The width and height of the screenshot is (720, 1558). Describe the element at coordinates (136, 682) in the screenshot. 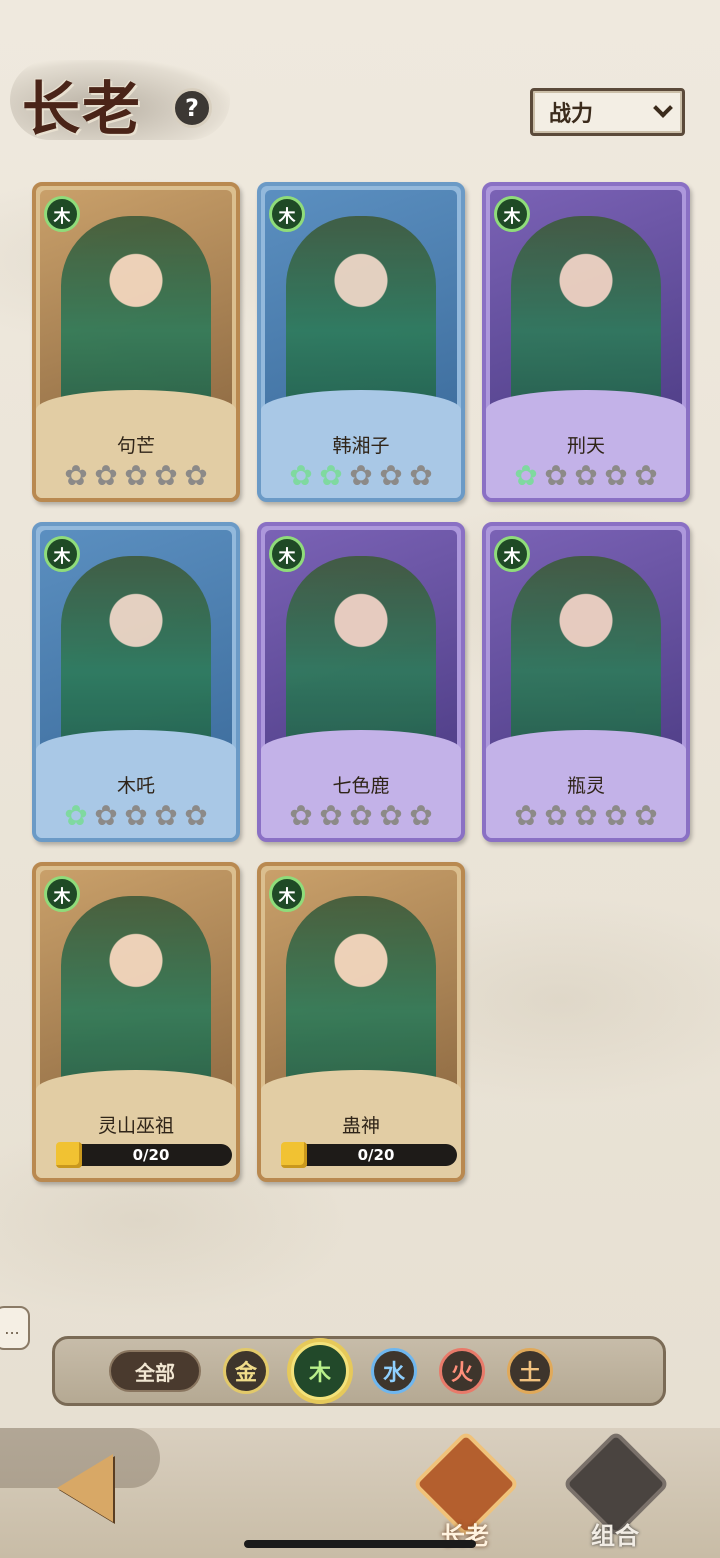

I see `hero-card: 木 木吒 ✿ ✿ ✿ ✿ ✿` at that location.